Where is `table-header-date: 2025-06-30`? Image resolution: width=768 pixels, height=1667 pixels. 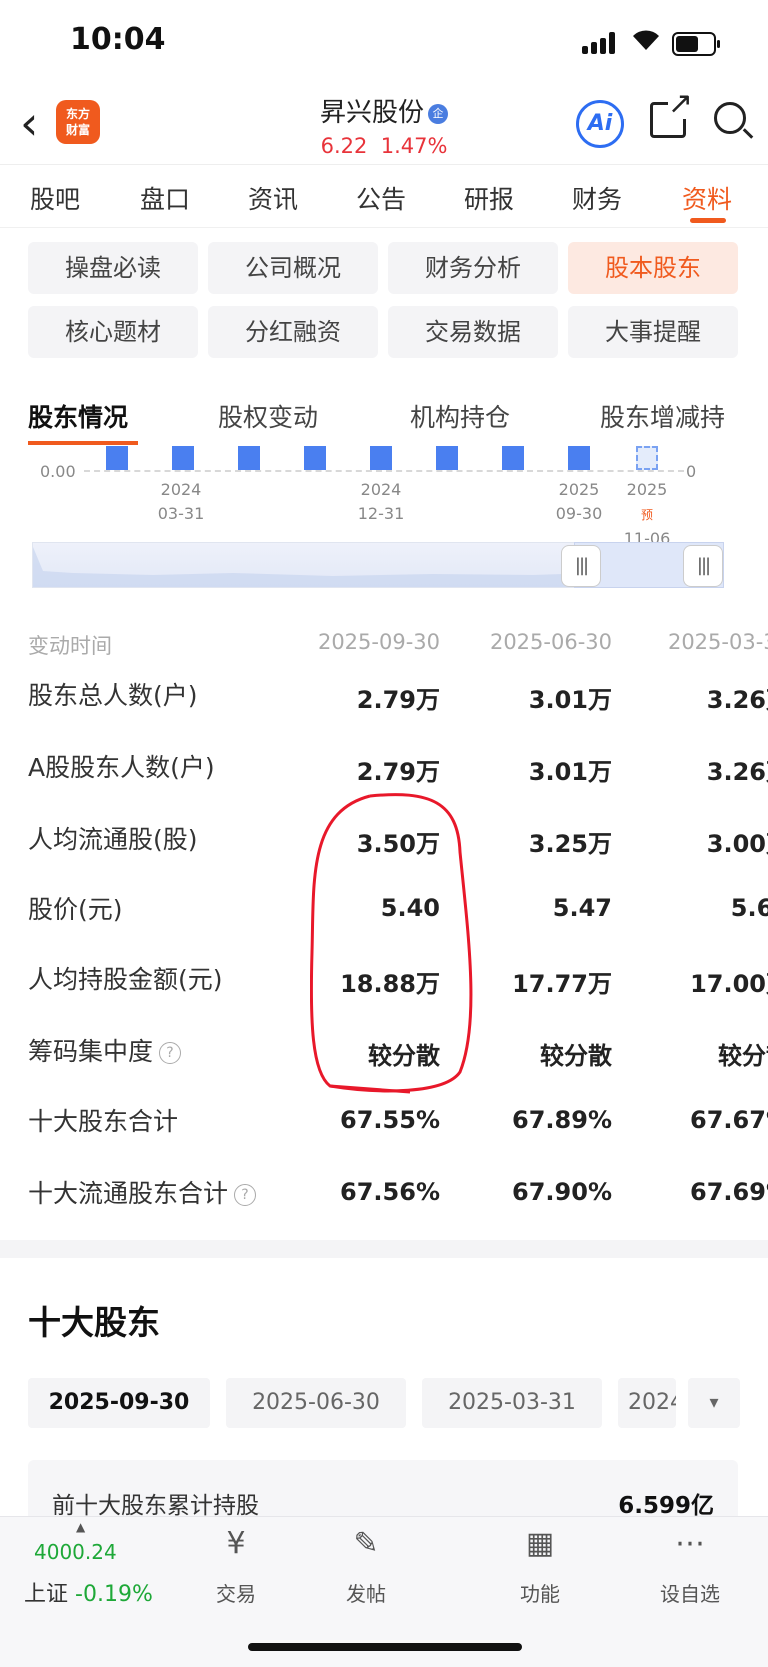 table-header-date: 2025-06-30 is located at coordinates (527, 642).